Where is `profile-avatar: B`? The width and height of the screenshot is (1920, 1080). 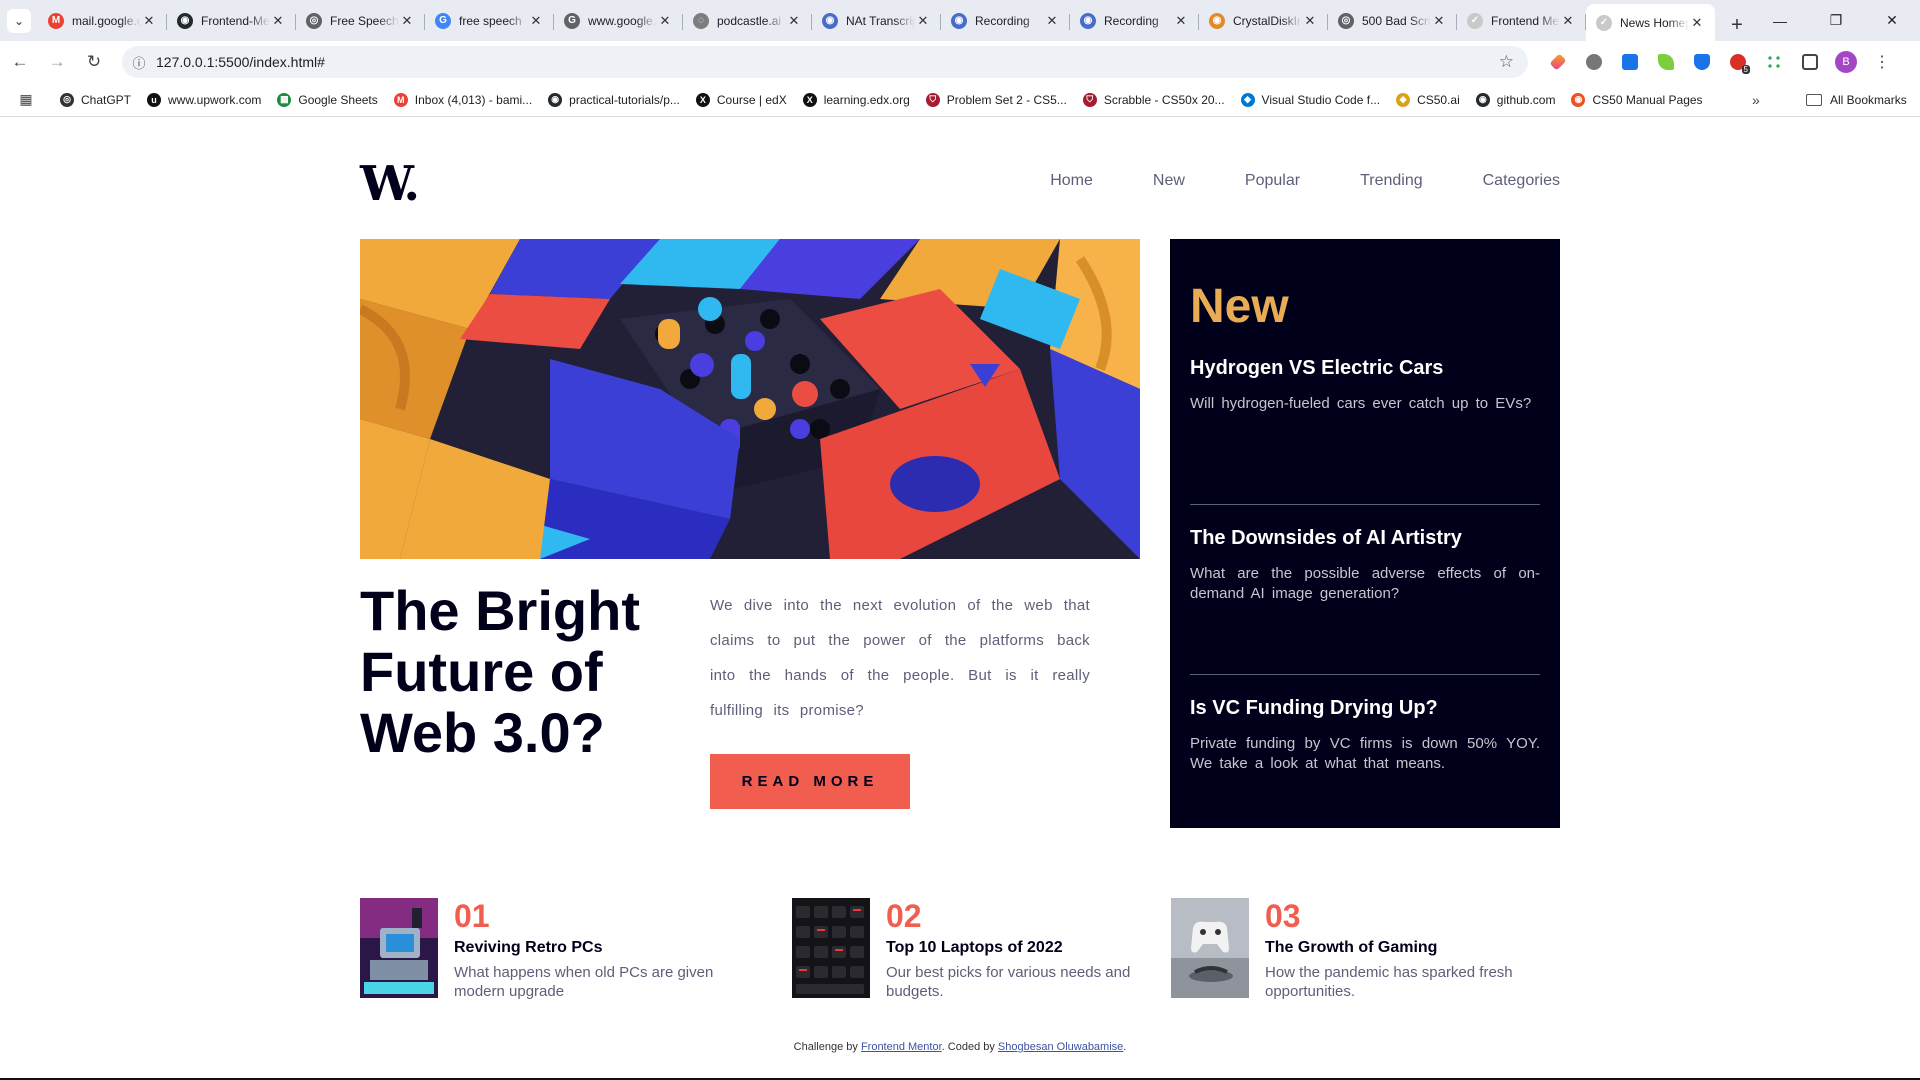 profile-avatar: B is located at coordinates (1846, 62).